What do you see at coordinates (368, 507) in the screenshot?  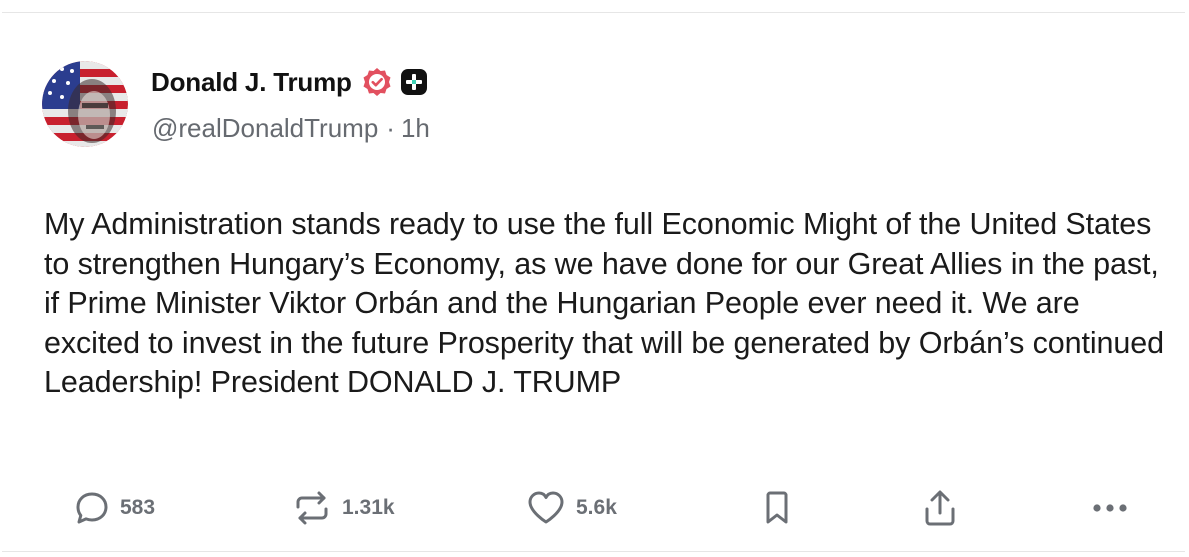 I see `retruth-count: 1.31k` at bounding box center [368, 507].